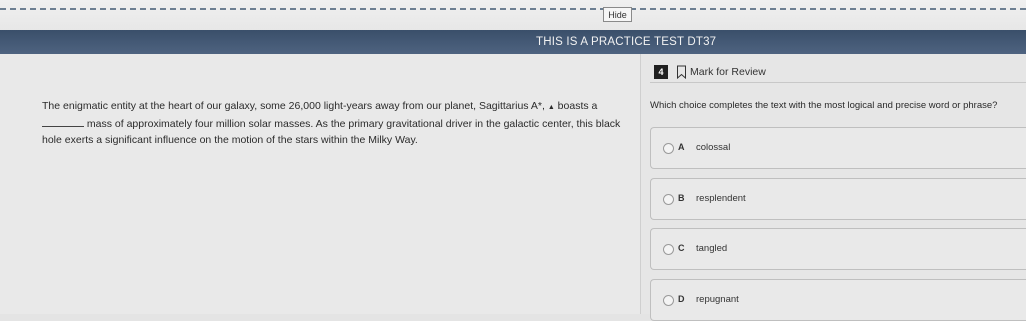 Image resolution: width=1026 pixels, height=321 pixels. I want to click on caret-up-icon: ▲, so click(551, 107).